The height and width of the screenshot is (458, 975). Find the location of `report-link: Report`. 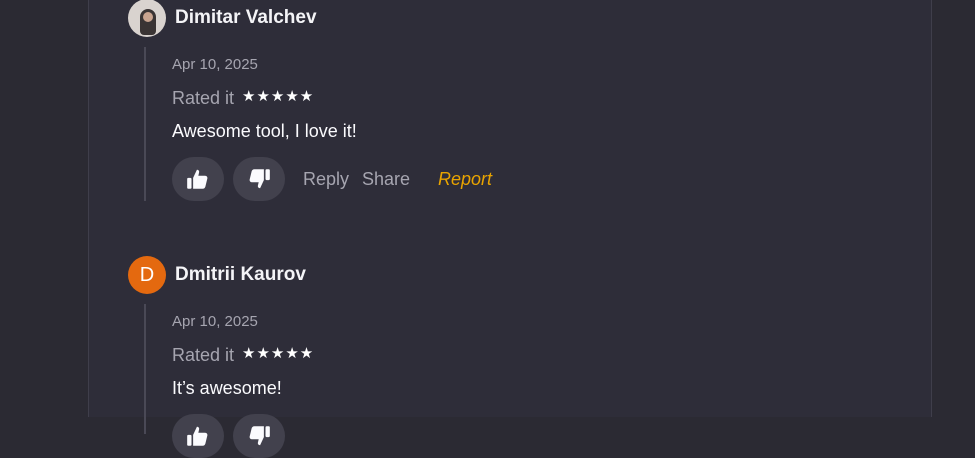

report-link: Report is located at coordinates (465, 179).